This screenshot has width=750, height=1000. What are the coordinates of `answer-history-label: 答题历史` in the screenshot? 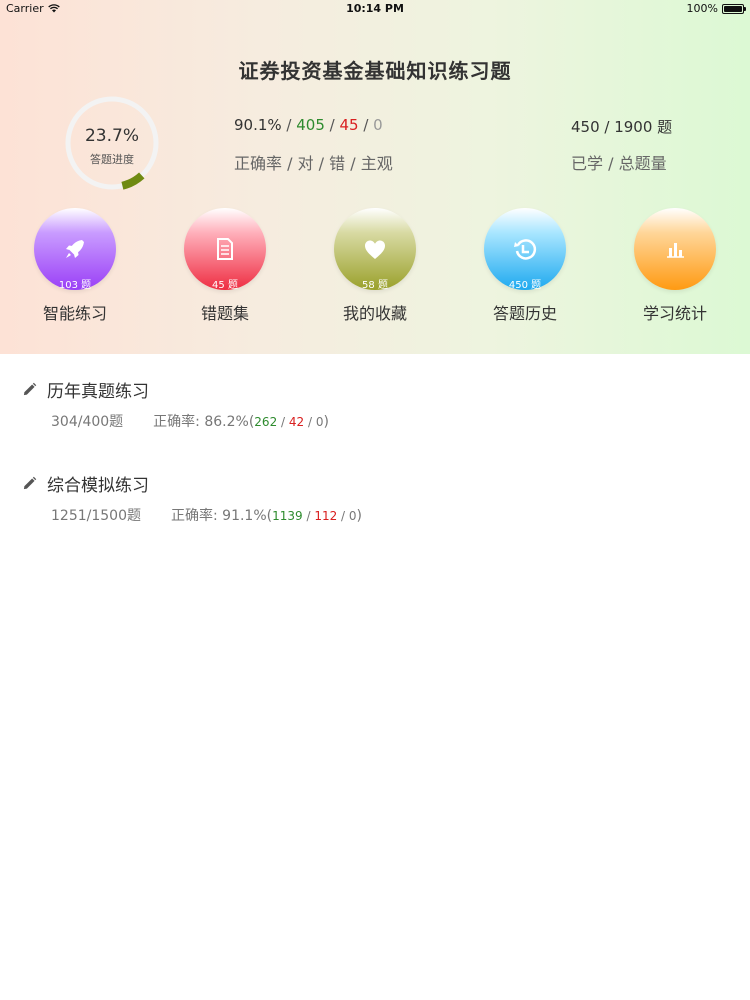 It's located at (524, 313).